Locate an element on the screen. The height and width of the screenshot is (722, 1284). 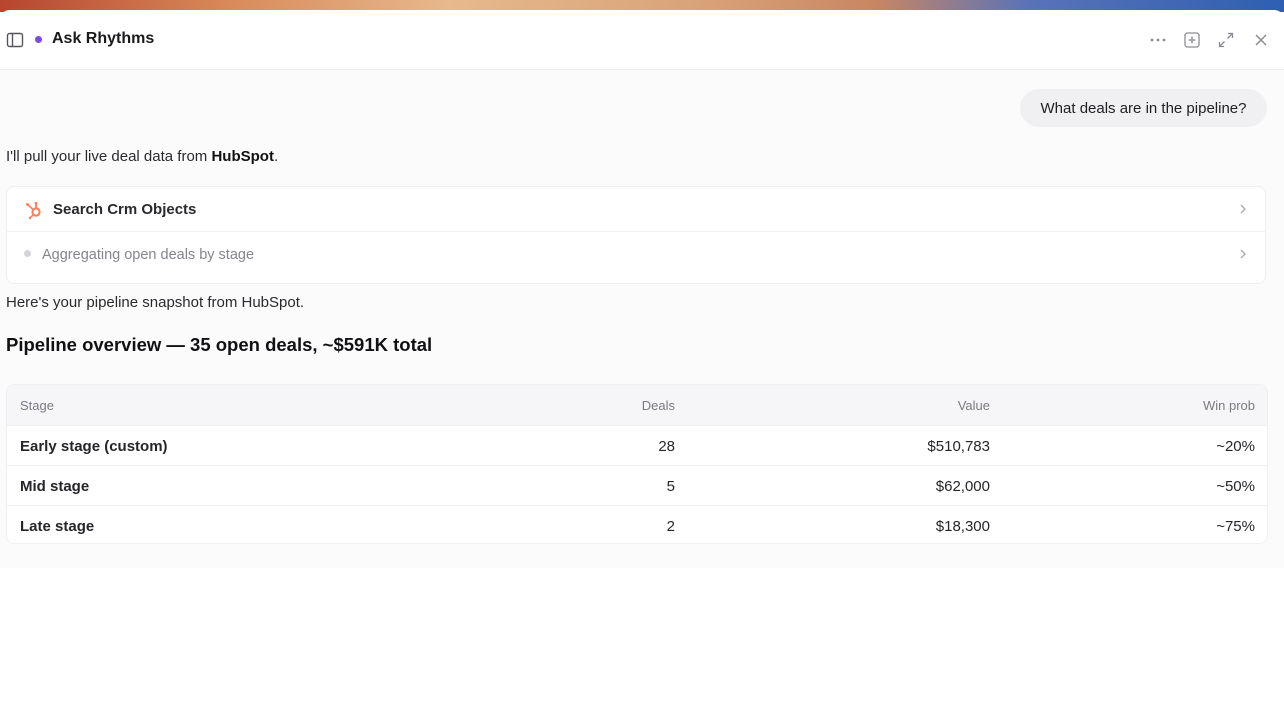
assistant-intro-brand: HubSpot is located at coordinates (242, 156).